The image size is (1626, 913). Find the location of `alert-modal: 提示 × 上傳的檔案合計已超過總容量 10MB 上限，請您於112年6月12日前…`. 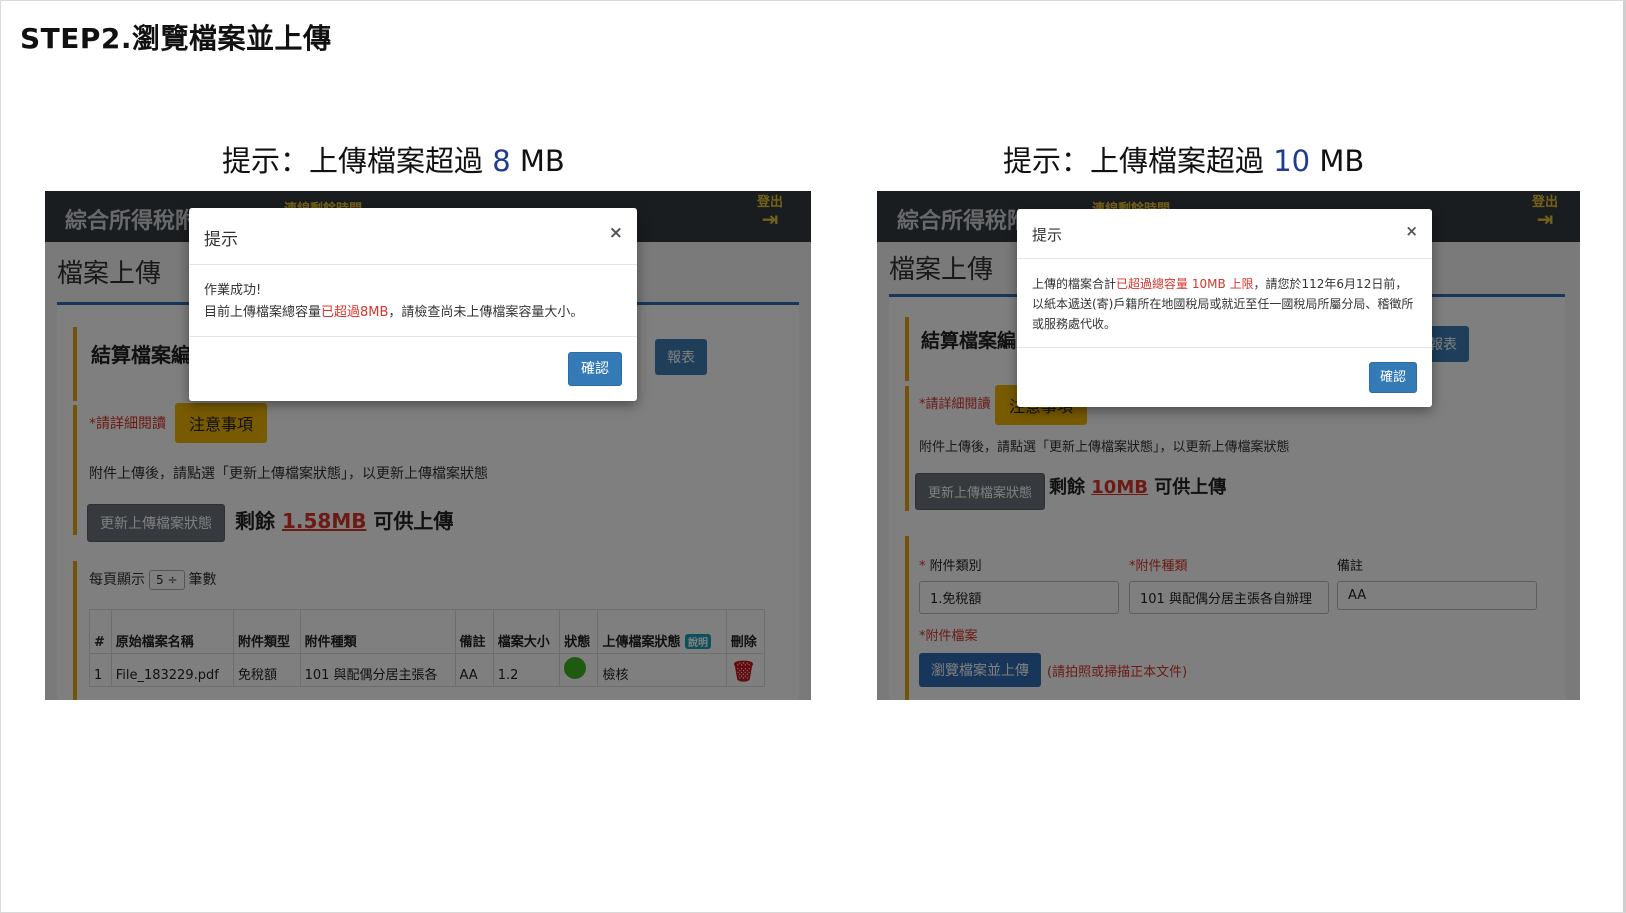

alert-modal: 提示 × 上傳的檔案合計已超過總容量 10MB 上限，請您於112年6月12日前… is located at coordinates (1224, 308).